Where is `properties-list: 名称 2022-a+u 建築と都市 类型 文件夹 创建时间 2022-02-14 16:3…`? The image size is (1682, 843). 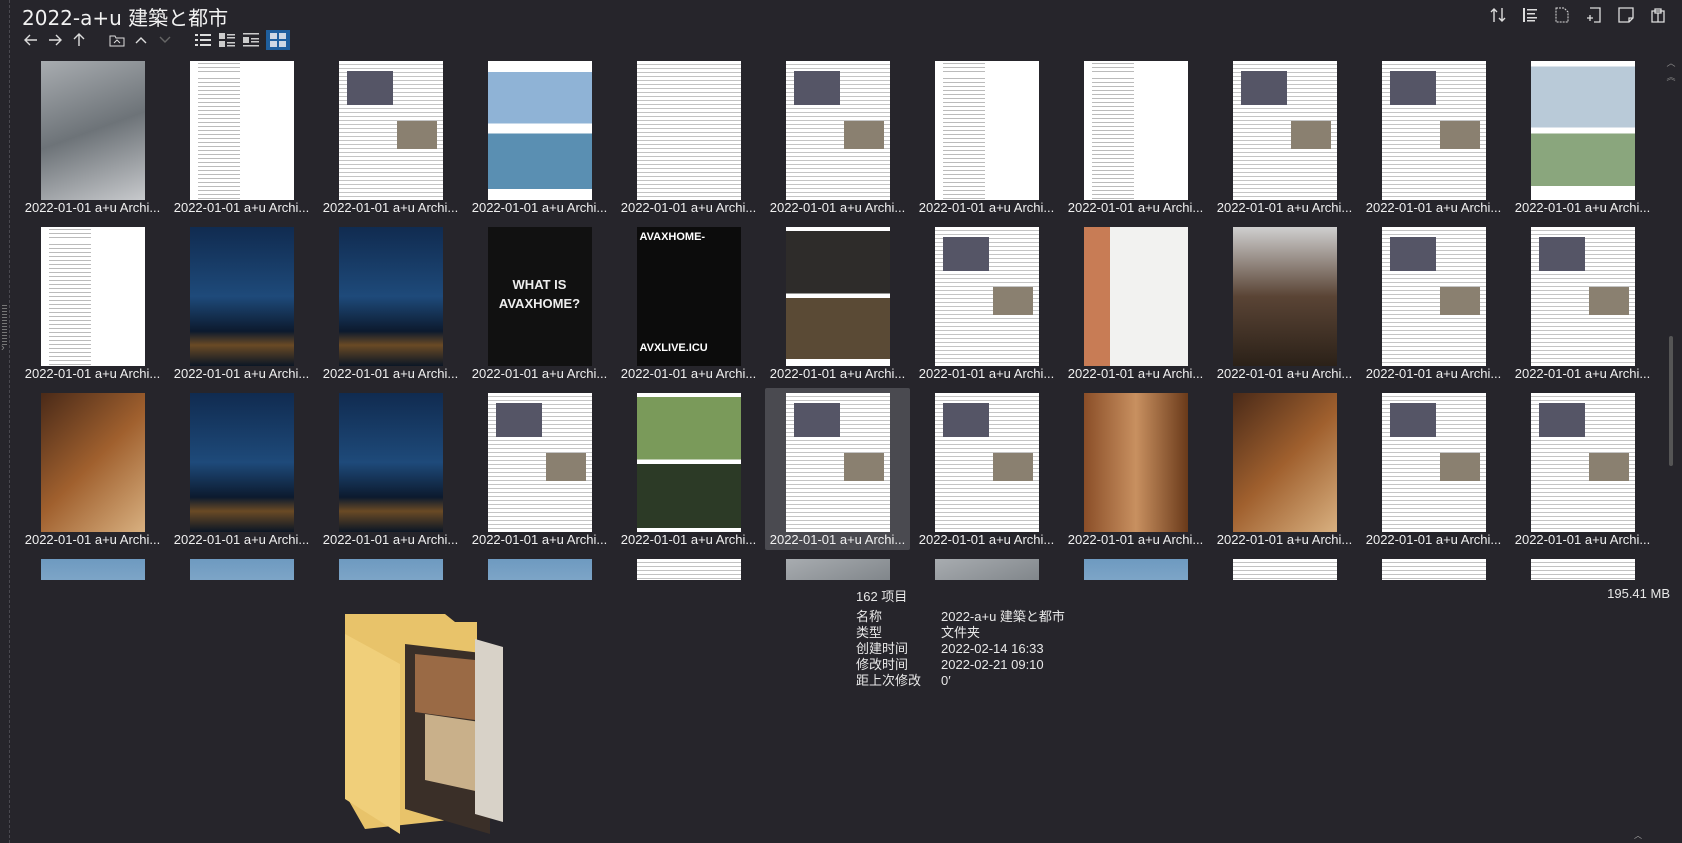
properties-list: 名称 2022-a+u 建築と都市 类型 文件夹 创建时间 2022-02-14 16:3… is located at coordinates (960, 649).